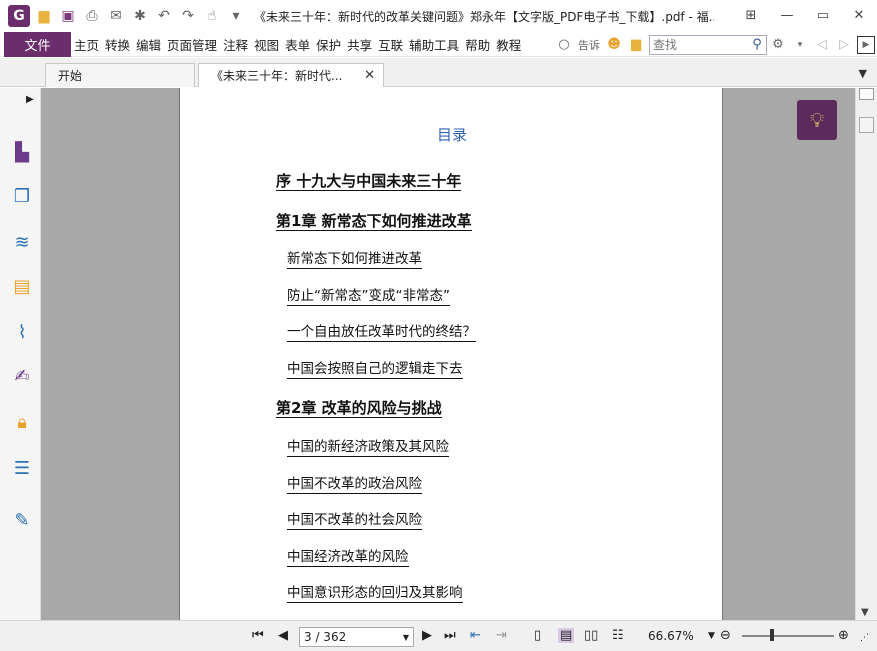 The height and width of the screenshot is (651, 877). Describe the element at coordinates (844, 45) in the screenshot. I see `ribbon-next-icon: ▷` at that location.